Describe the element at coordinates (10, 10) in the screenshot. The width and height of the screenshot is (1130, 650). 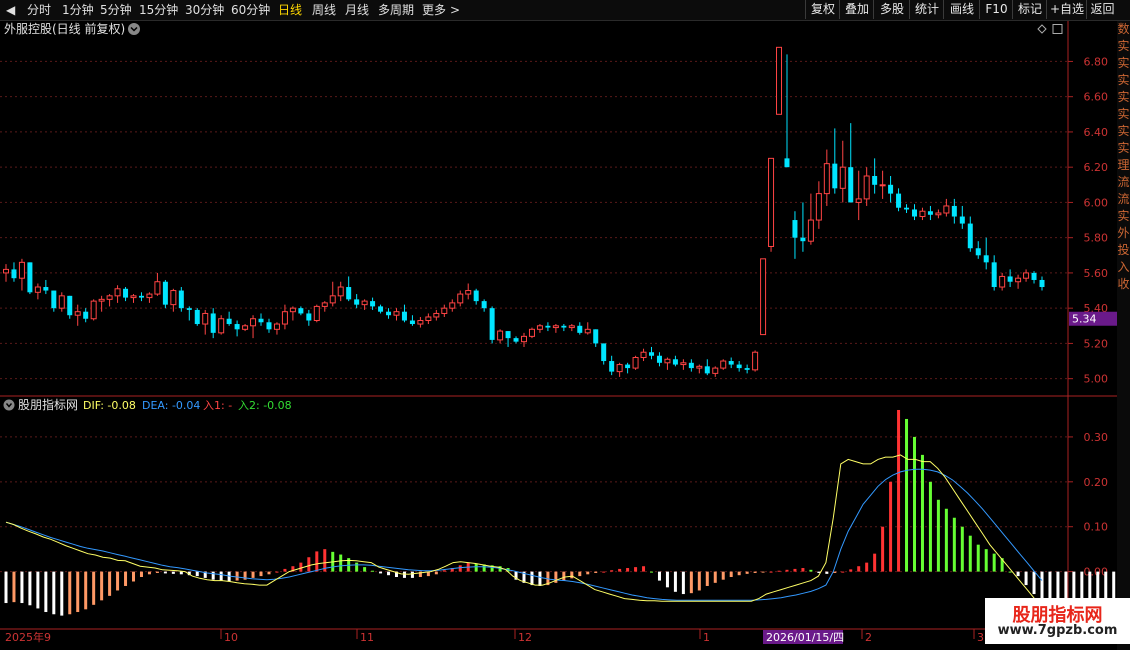
I see `back-icon: ◀` at that location.